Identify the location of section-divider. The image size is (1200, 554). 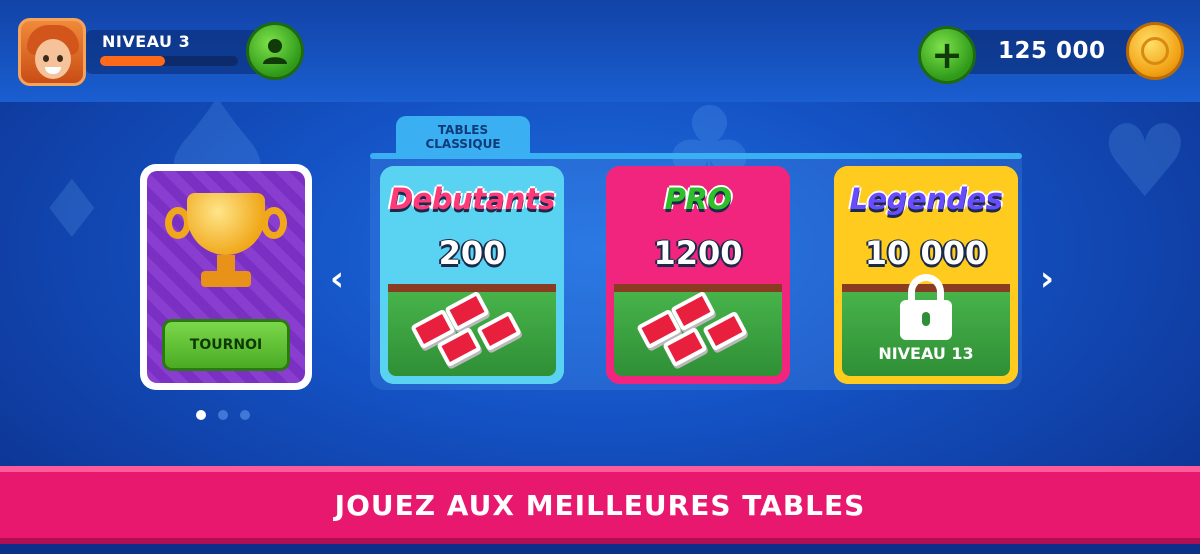
(696, 156).